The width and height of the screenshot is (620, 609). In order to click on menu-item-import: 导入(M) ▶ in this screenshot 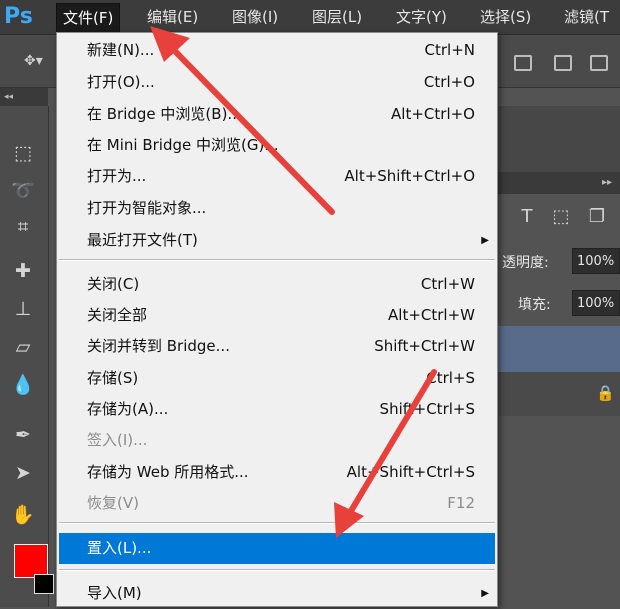, I will do `click(277, 593)`.